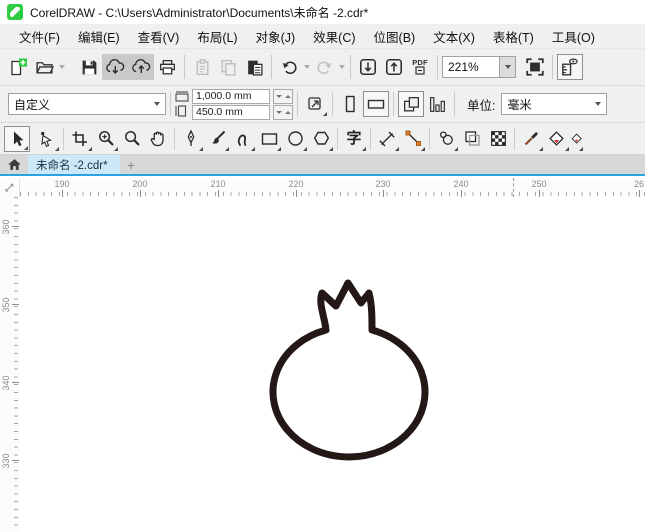  What do you see at coordinates (454, 36) in the screenshot?
I see `menu-text: 文本(X)` at bounding box center [454, 36].